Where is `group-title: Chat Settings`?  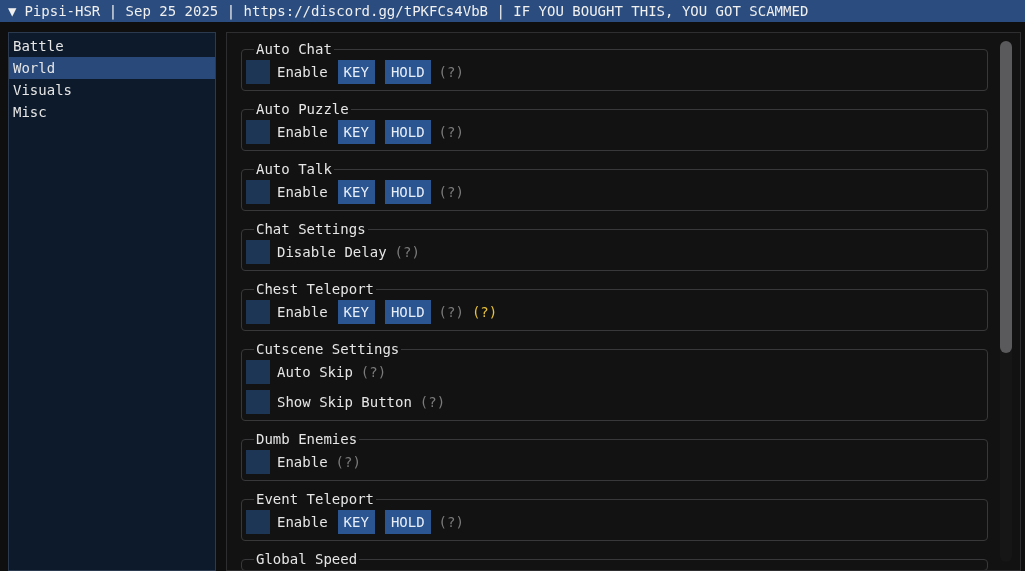
group-title: Chat Settings is located at coordinates (311, 229).